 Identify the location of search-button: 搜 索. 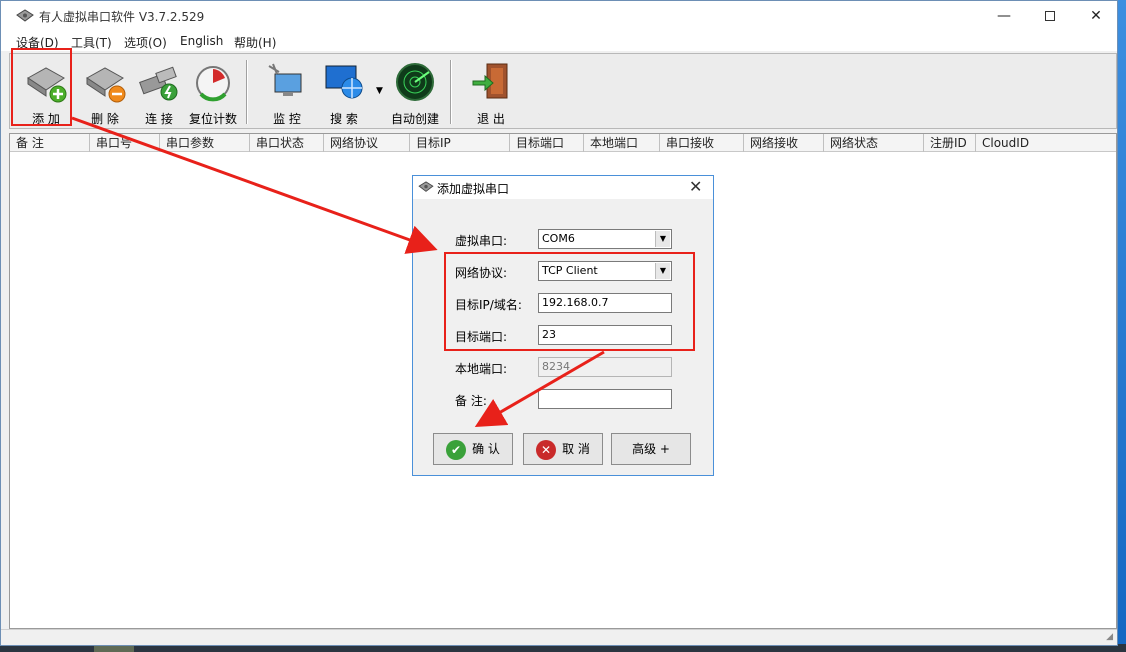
(344, 91).